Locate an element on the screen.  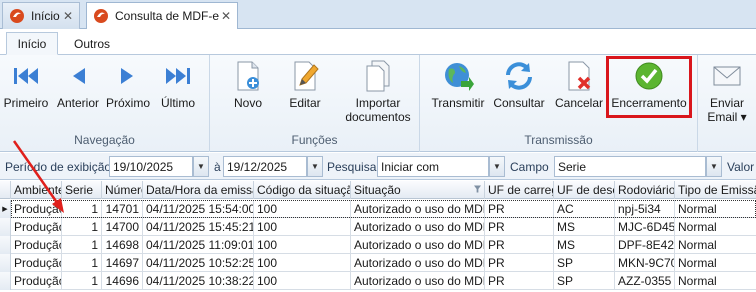
ultimo-button: Último is located at coordinates (178, 84).